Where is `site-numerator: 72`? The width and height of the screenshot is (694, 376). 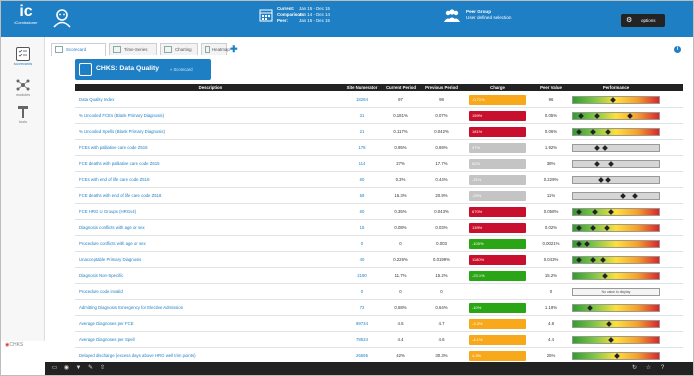
site-numerator: 72 is located at coordinates (362, 308).